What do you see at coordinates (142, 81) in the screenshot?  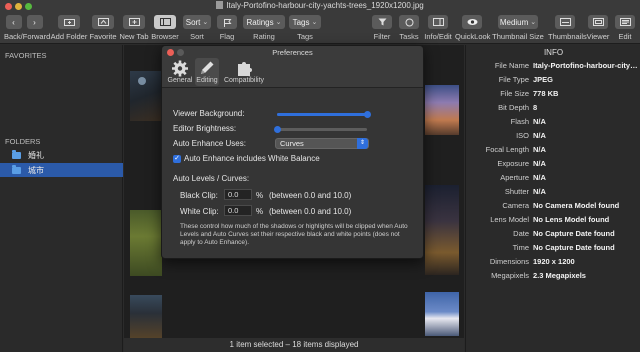 I see `moon-shape` at bounding box center [142, 81].